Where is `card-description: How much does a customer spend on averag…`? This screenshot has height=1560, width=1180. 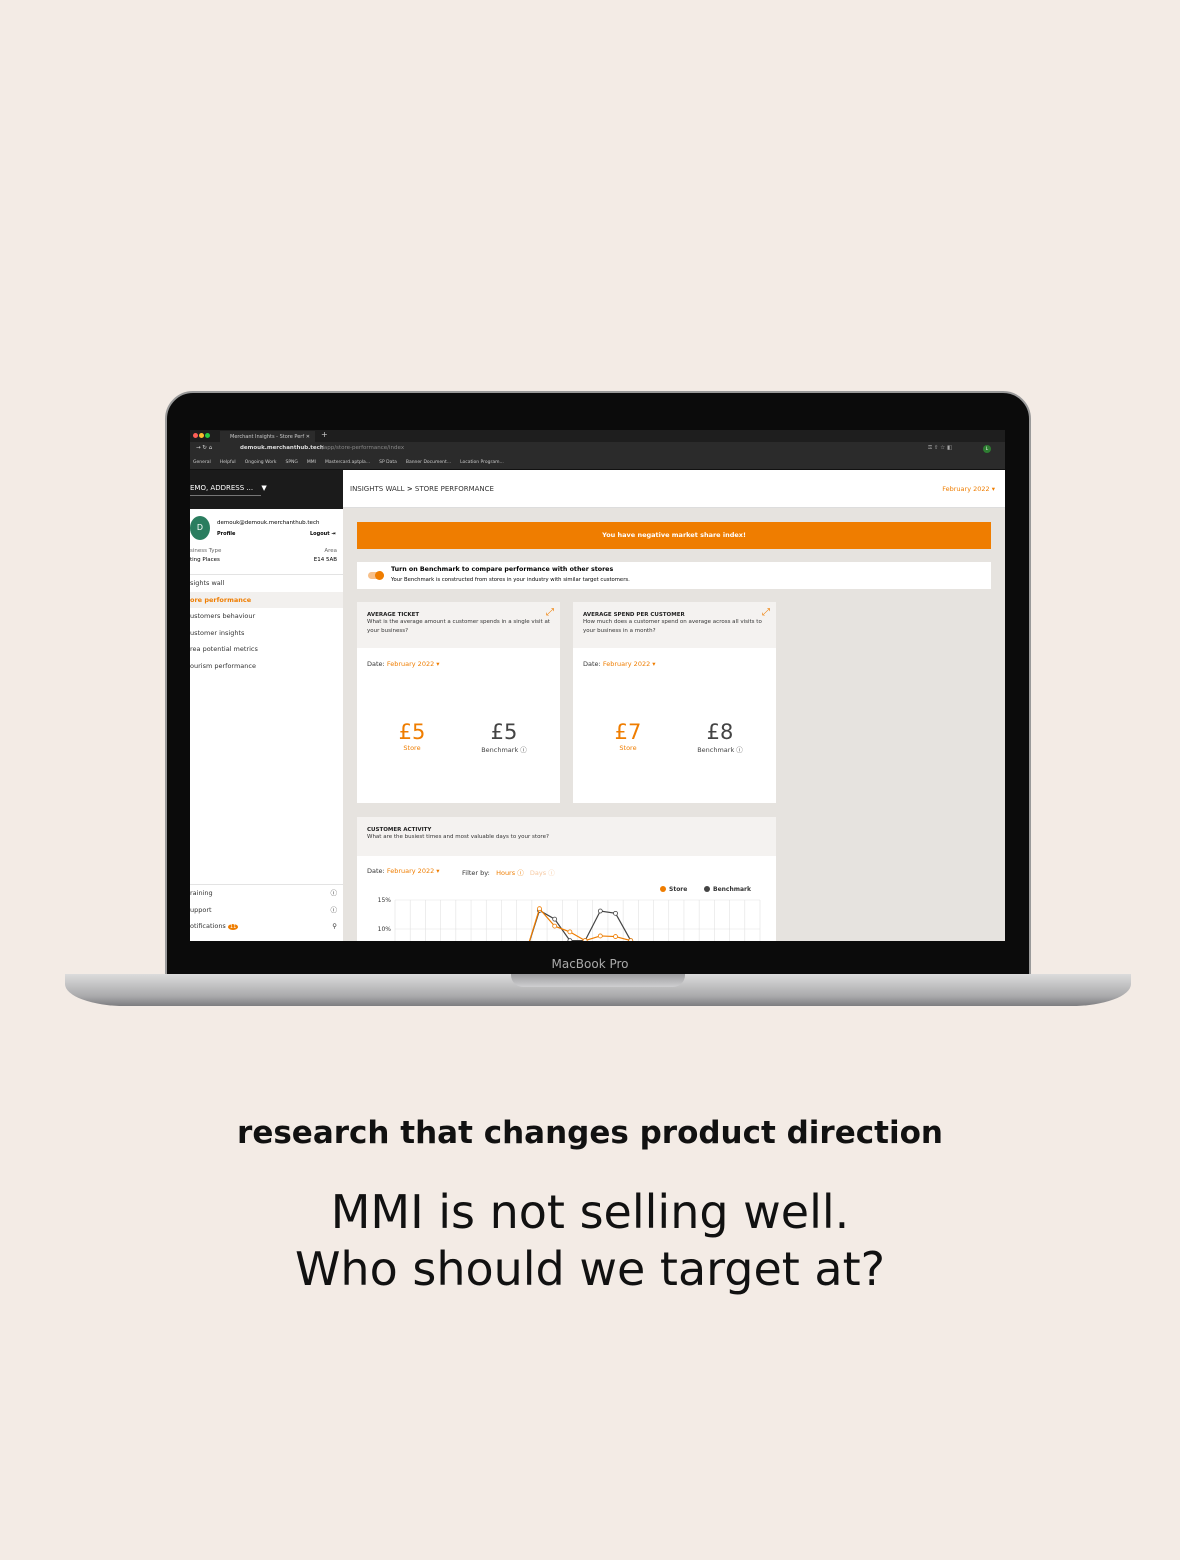 card-description: How much does a customer spend on averag… is located at coordinates (672, 626).